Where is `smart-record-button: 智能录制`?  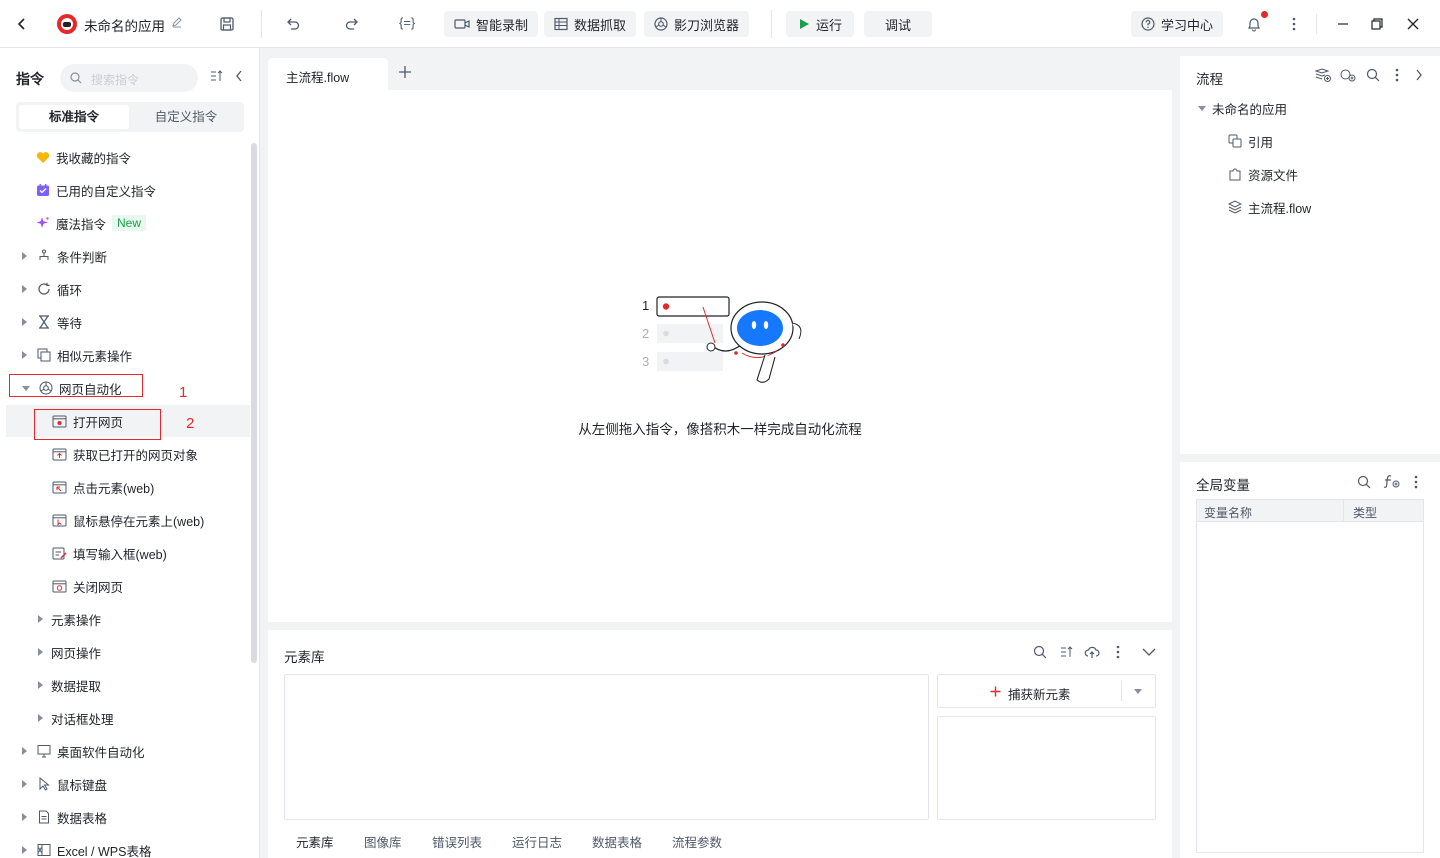 smart-record-button: 智能录制 is located at coordinates (491, 24).